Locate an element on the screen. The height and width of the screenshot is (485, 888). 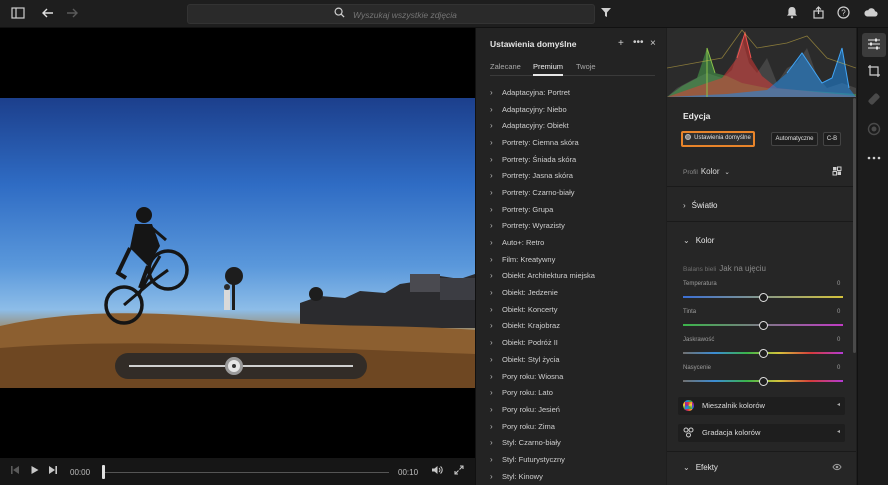
masking-icon is located at coordinates (874, 130).